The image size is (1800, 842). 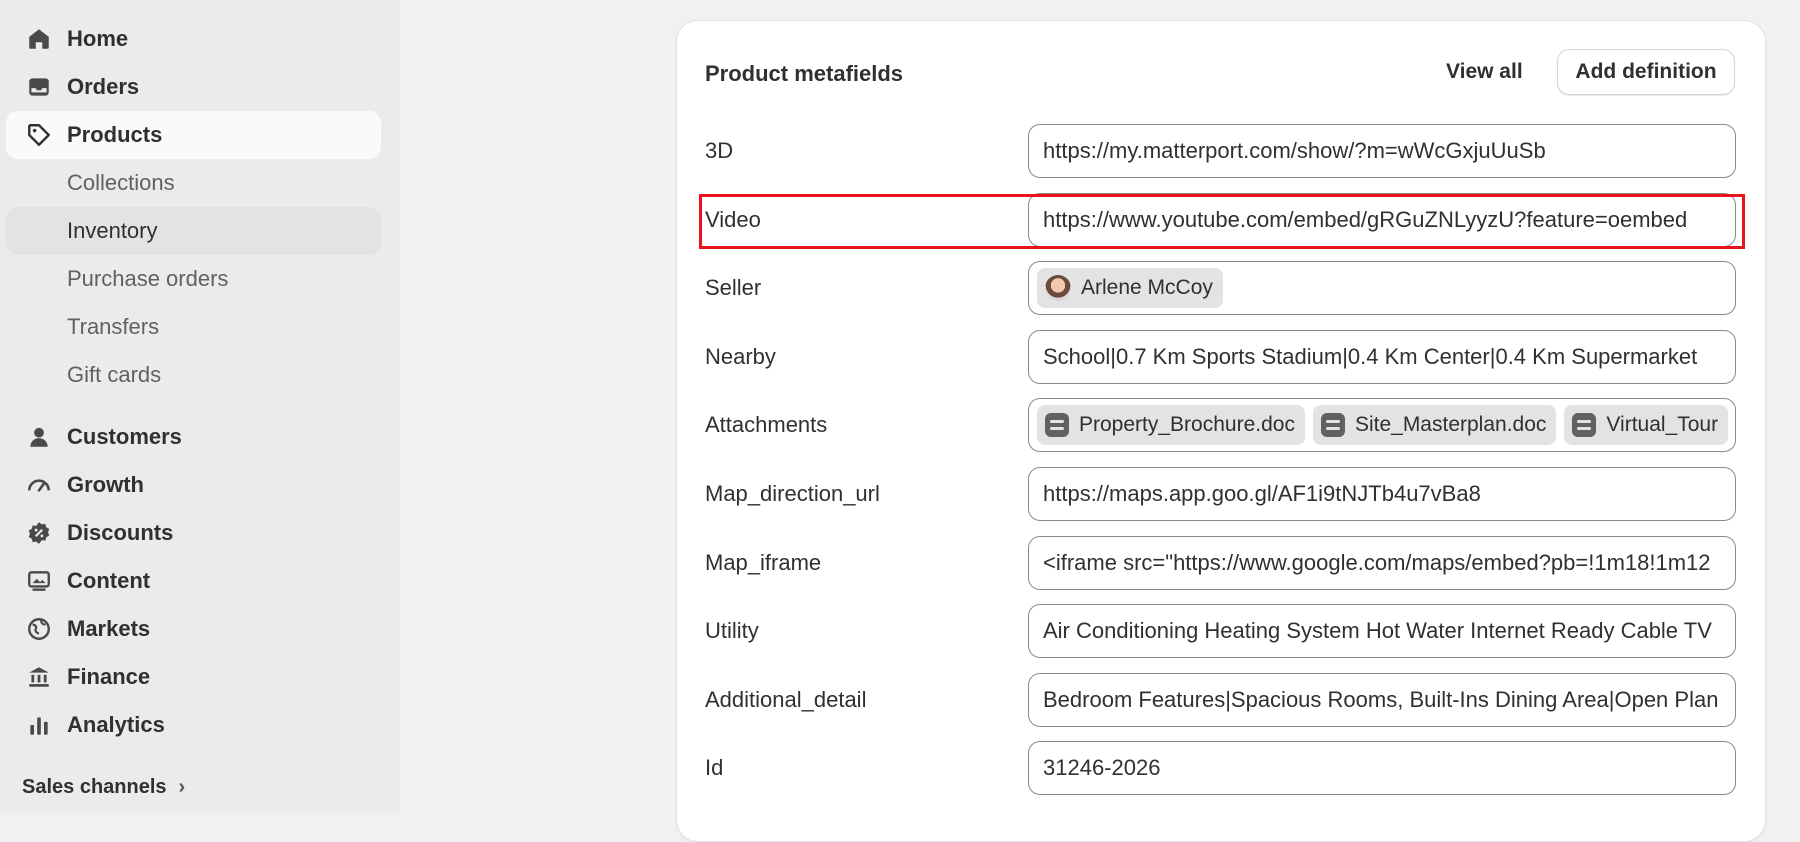 What do you see at coordinates (121, 182) in the screenshot?
I see `sidebar-item-label: Collections` at bounding box center [121, 182].